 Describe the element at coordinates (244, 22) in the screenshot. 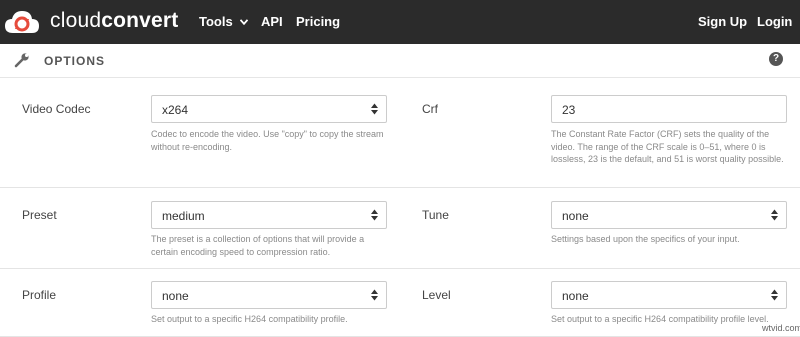

I see `chevron-down-icon` at that location.